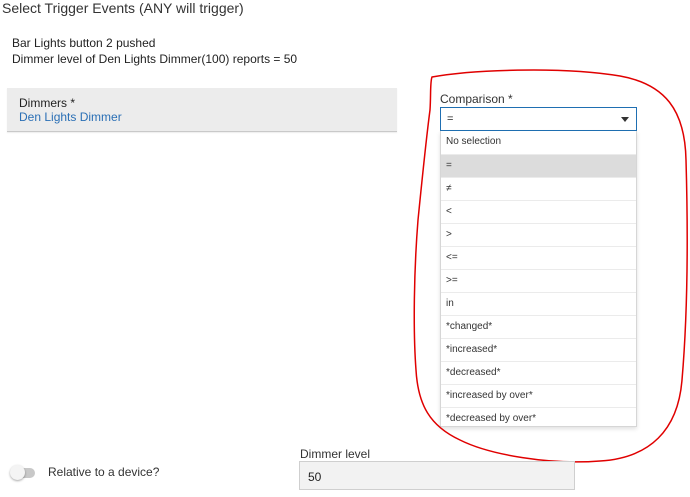 This screenshot has width=690, height=497. What do you see at coordinates (437, 475) in the screenshot?
I see `dimmer-level-input: 50` at bounding box center [437, 475].